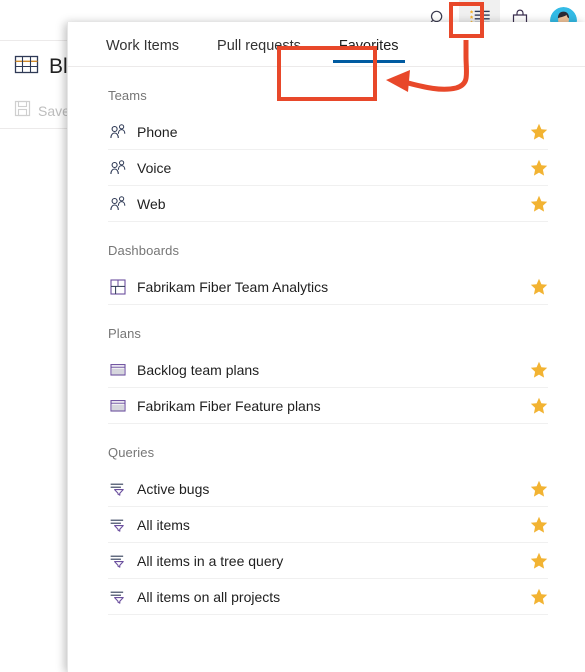 The height and width of the screenshot is (672, 585). What do you see at coordinates (209, 596) in the screenshot?
I see `list-item-label: All items on all projects` at bounding box center [209, 596].